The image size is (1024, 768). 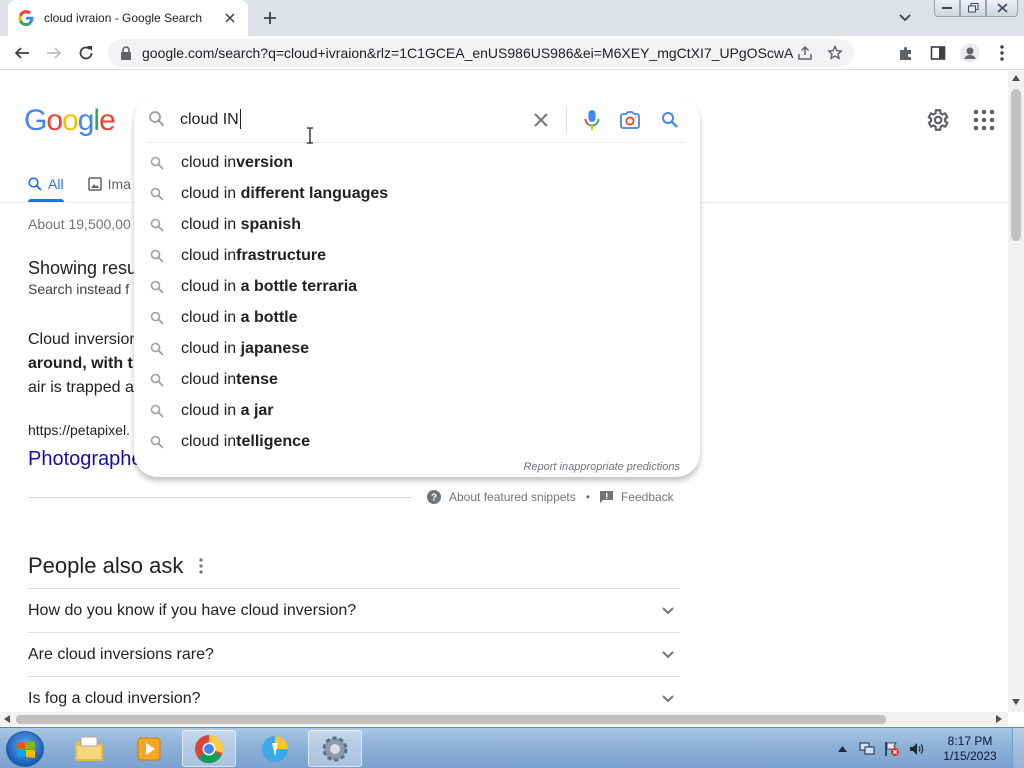 What do you see at coordinates (281, 255) in the screenshot?
I see `suggestion-completion: frastructure` at bounding box center [281, 255].